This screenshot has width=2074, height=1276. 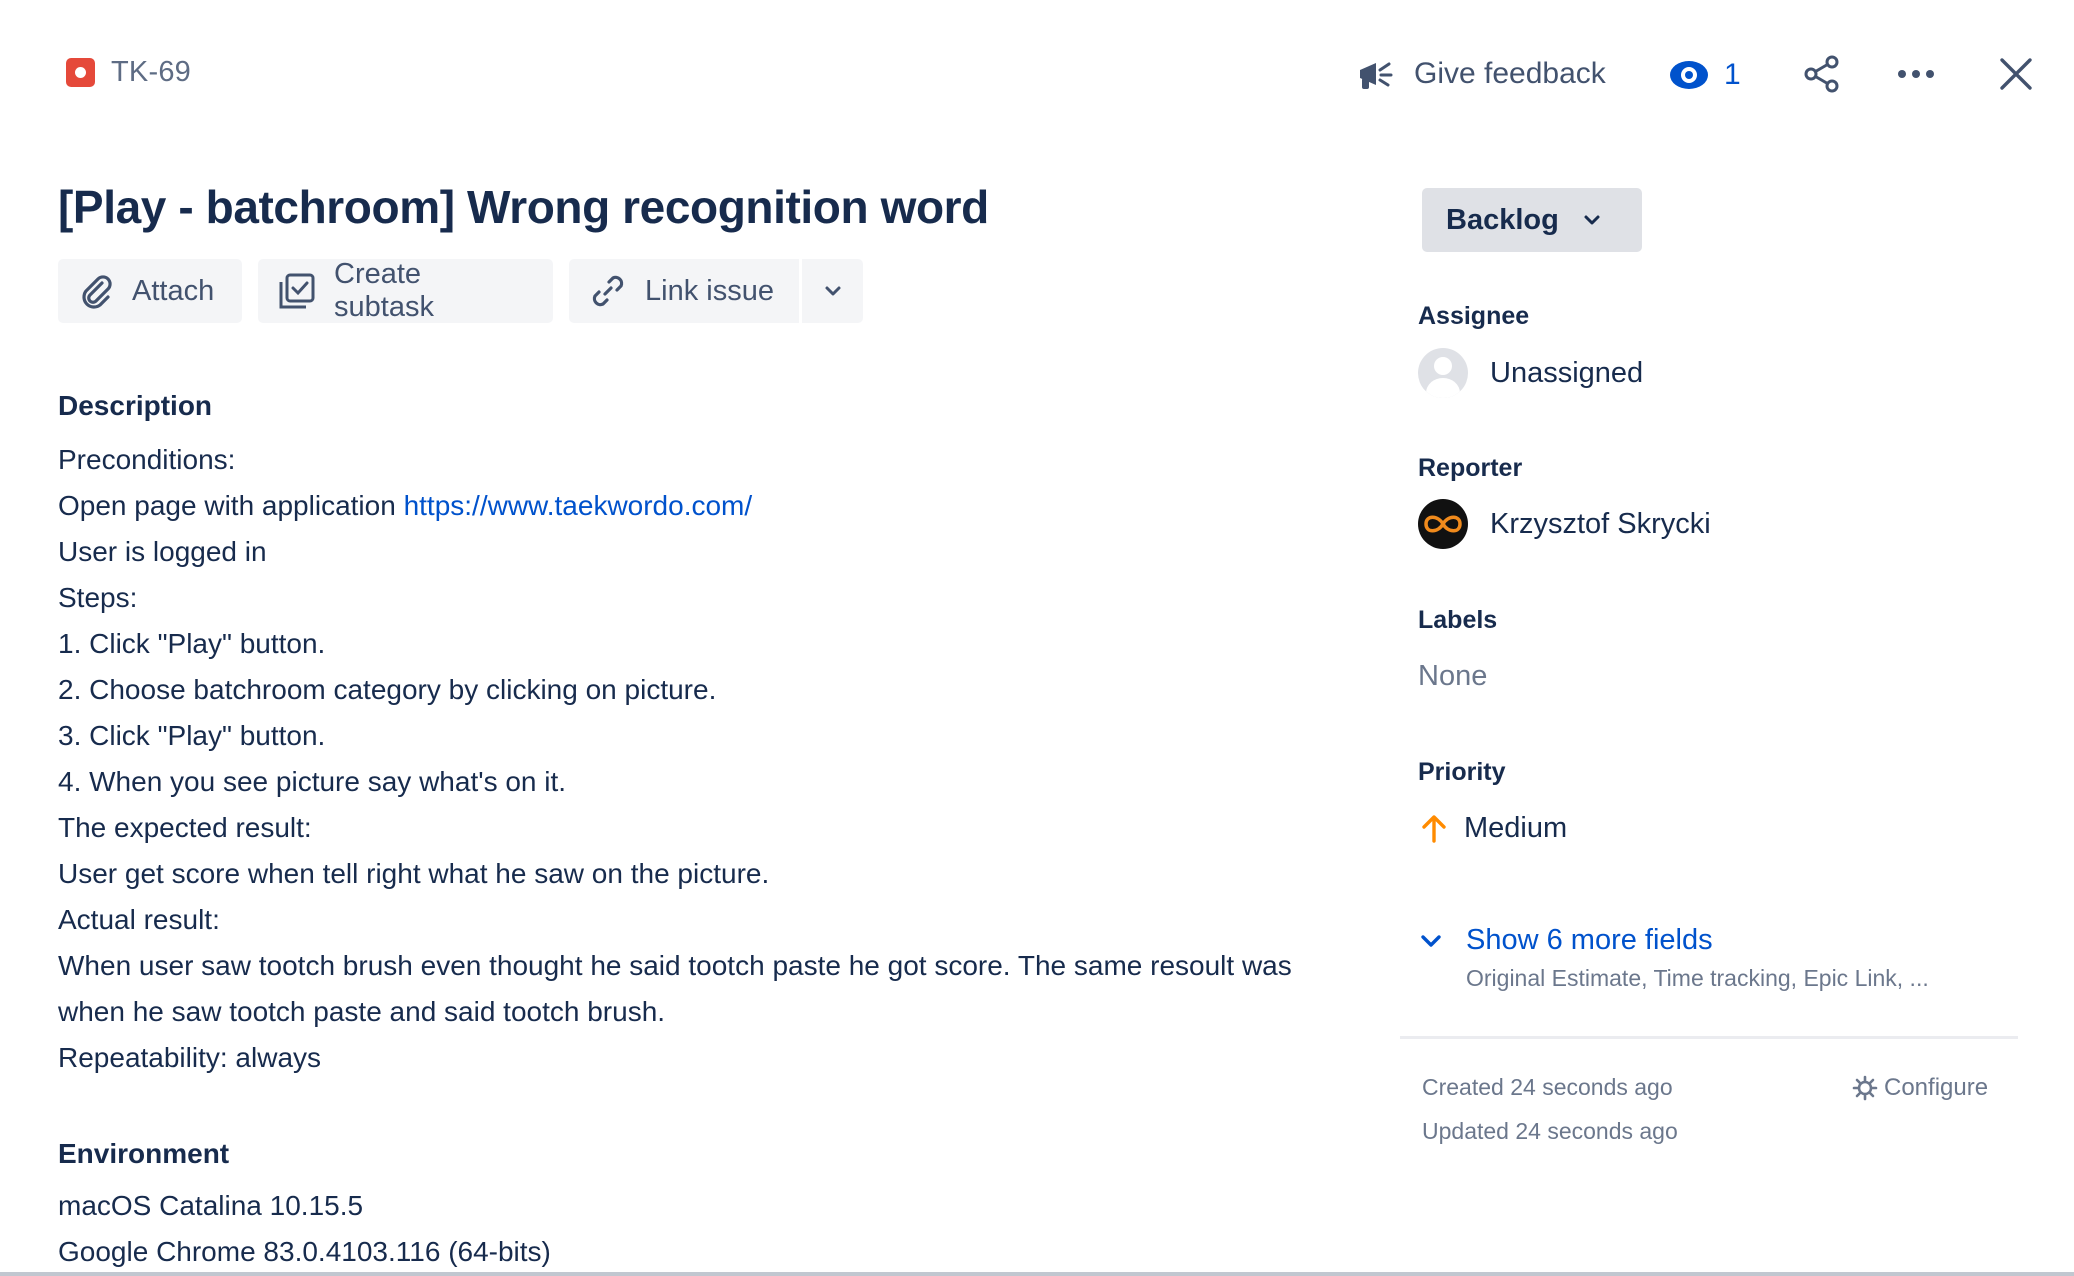 I want to click on more-horizontal-icon, so click(x=1916, y=74).